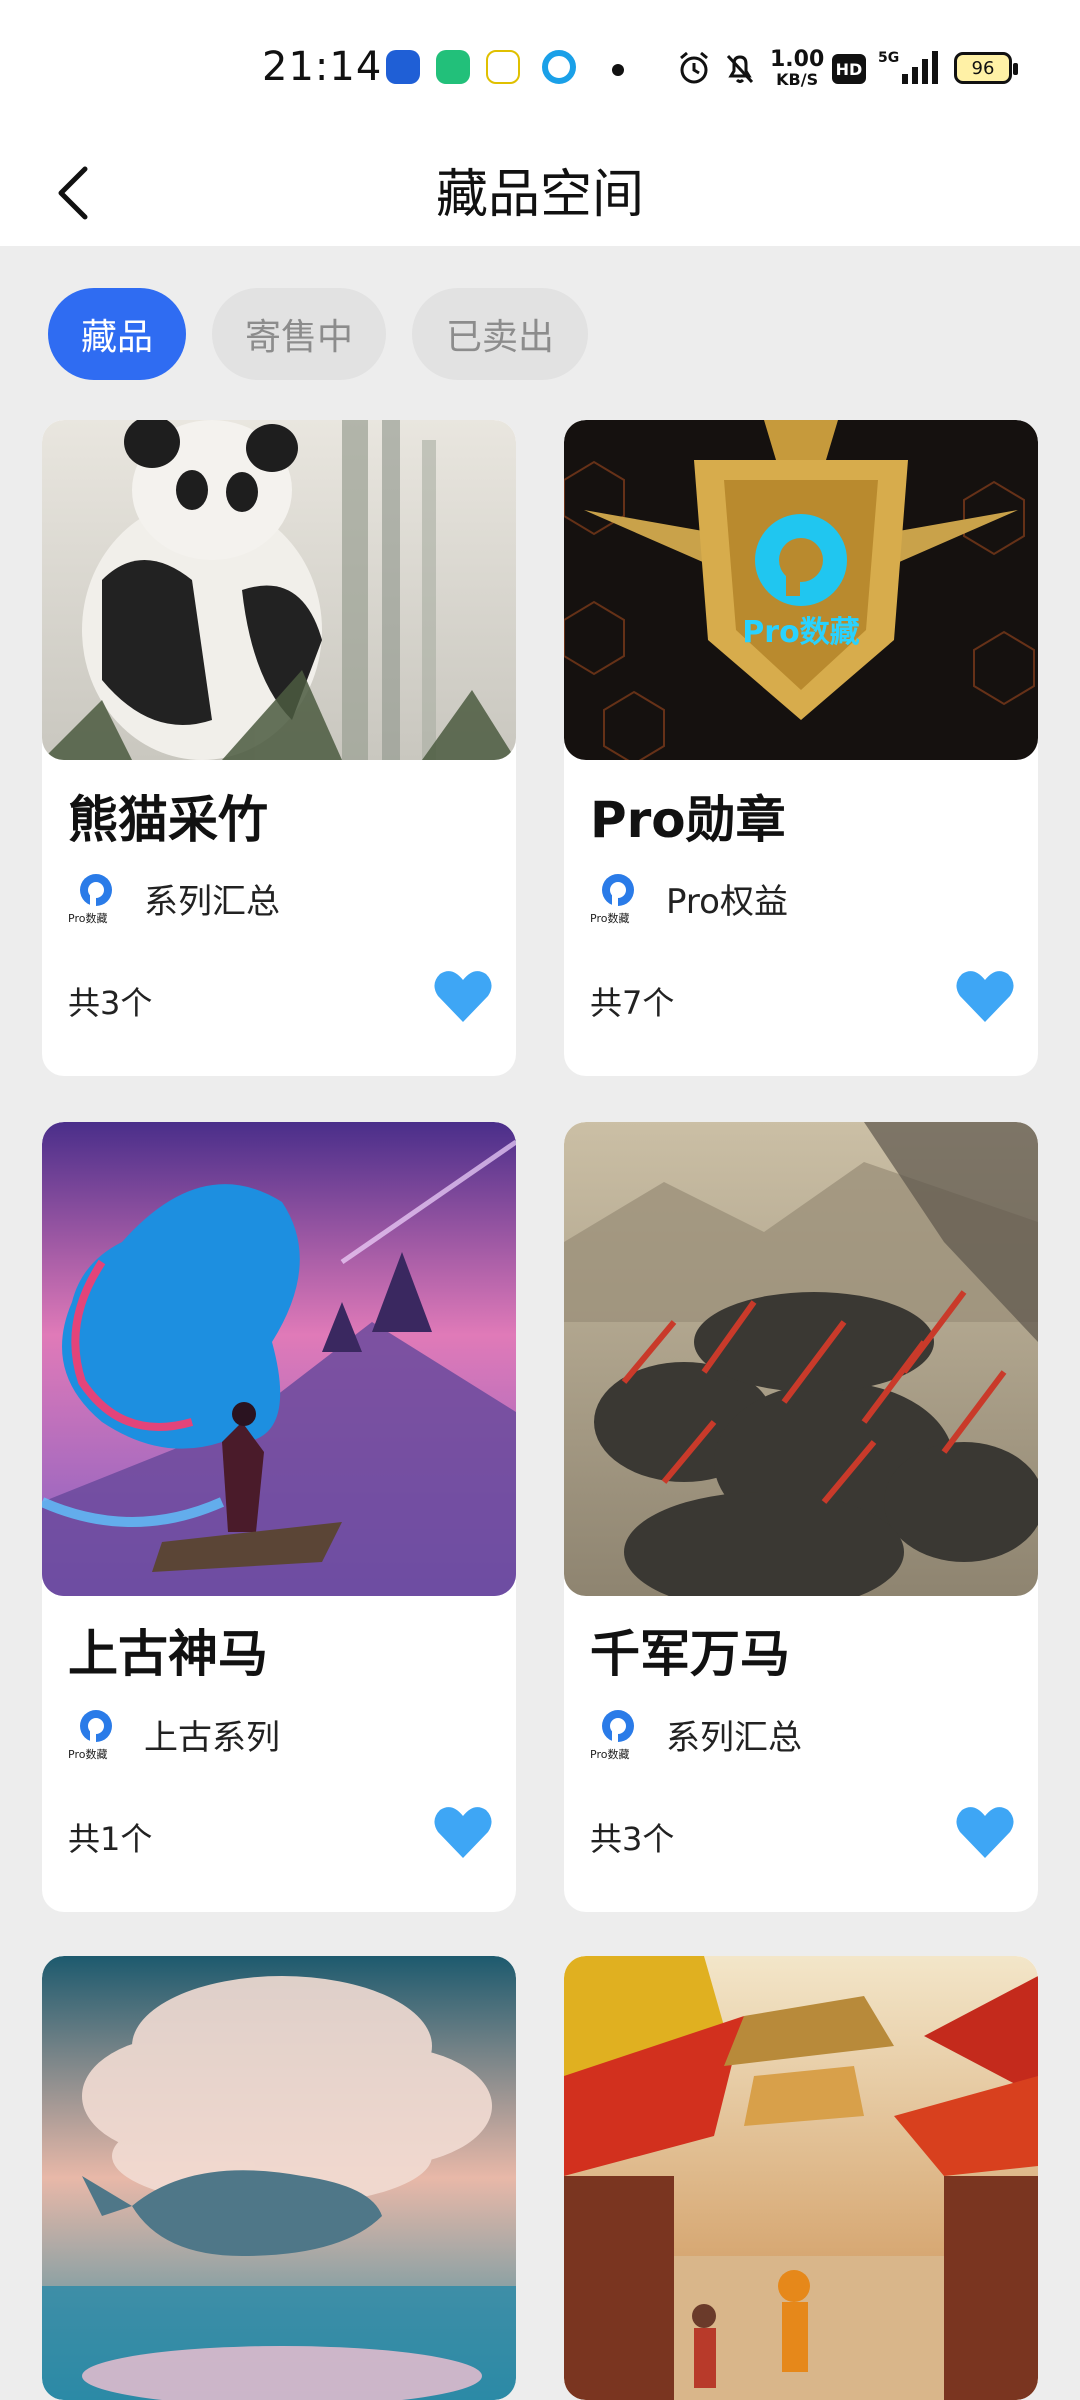 Image resolution: width=1080 pixels, height=2400 pixels. I want to click on more-notifications-dot, so click(618, 70).